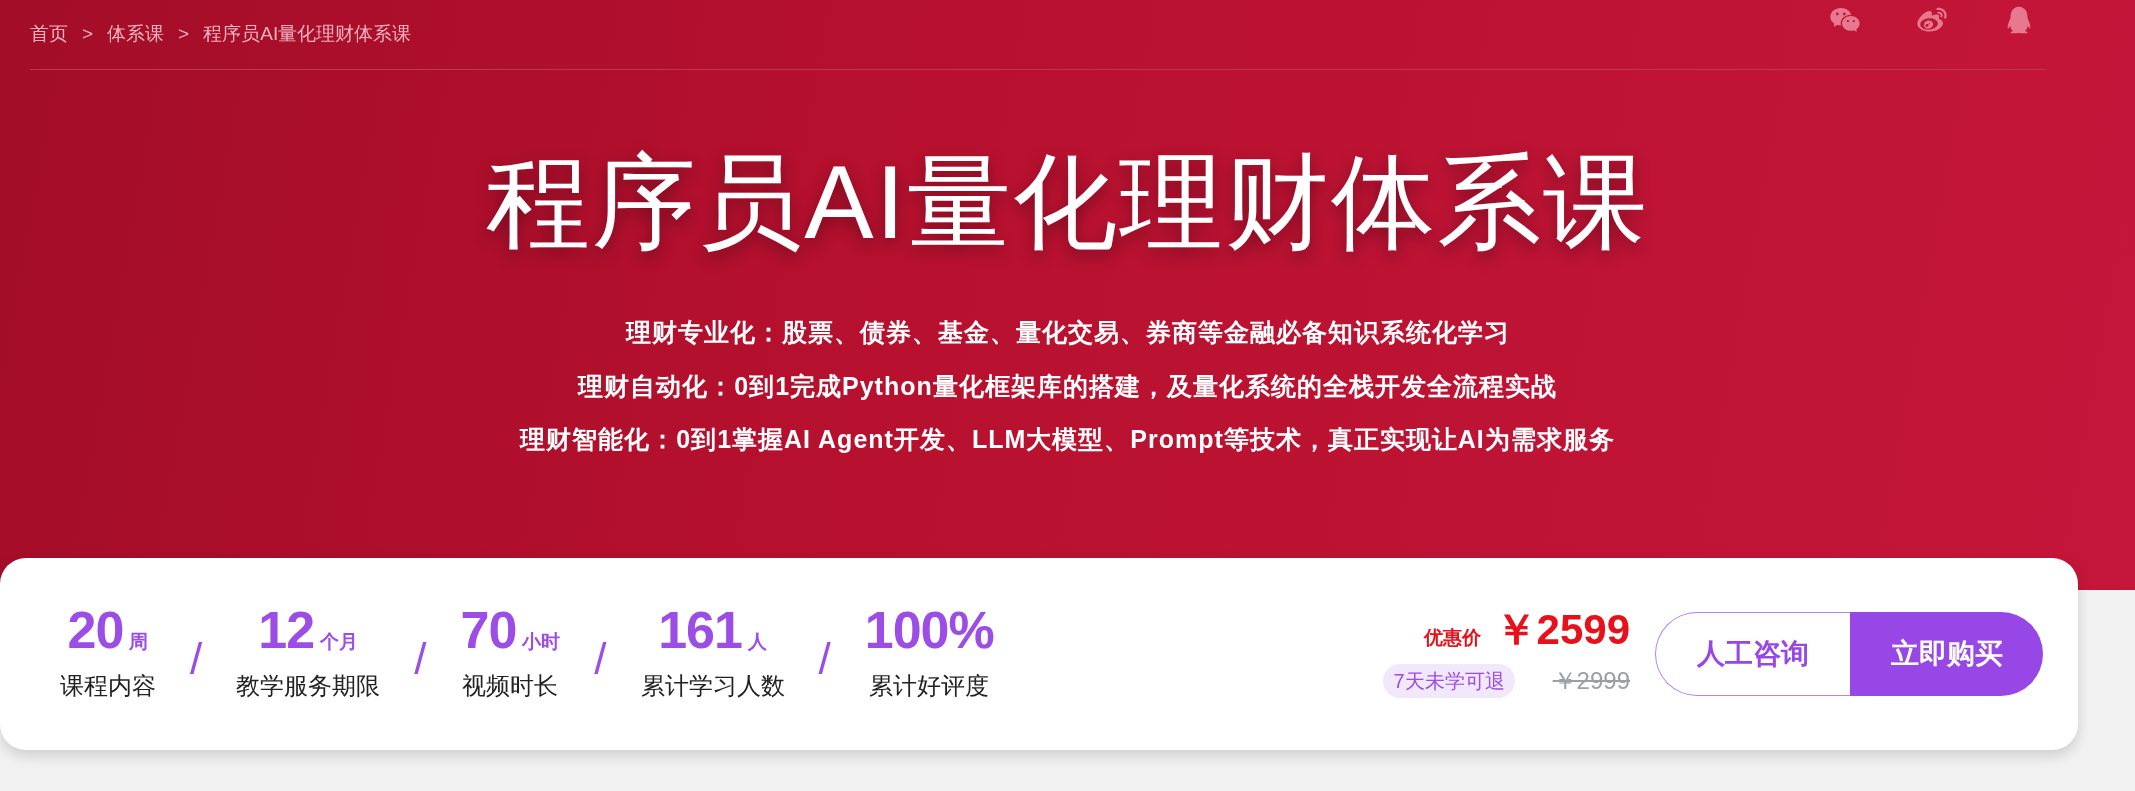 The width and height of the screenshot is (2135, 791). What do you see at coordinates (1562, 630) in the screenshot?
I see `current-price: ￥2599` at bounding box center [1562, 630].